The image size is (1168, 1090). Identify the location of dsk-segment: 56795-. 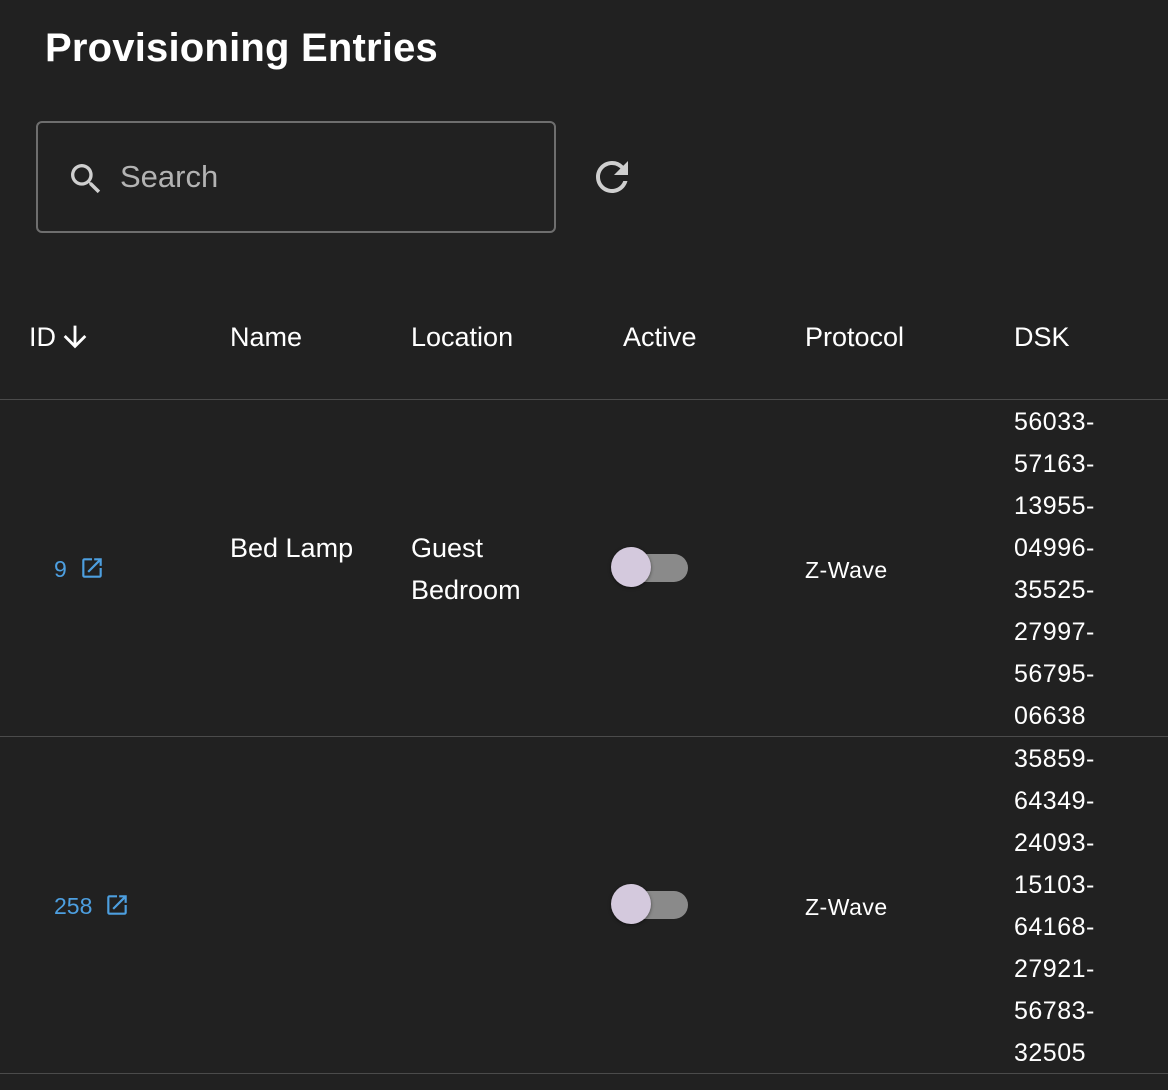
(1054, 674).